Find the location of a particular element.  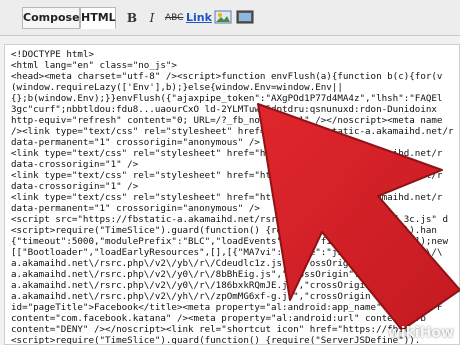

strikethrough-button: ABC is located at coordinates (174, 18).